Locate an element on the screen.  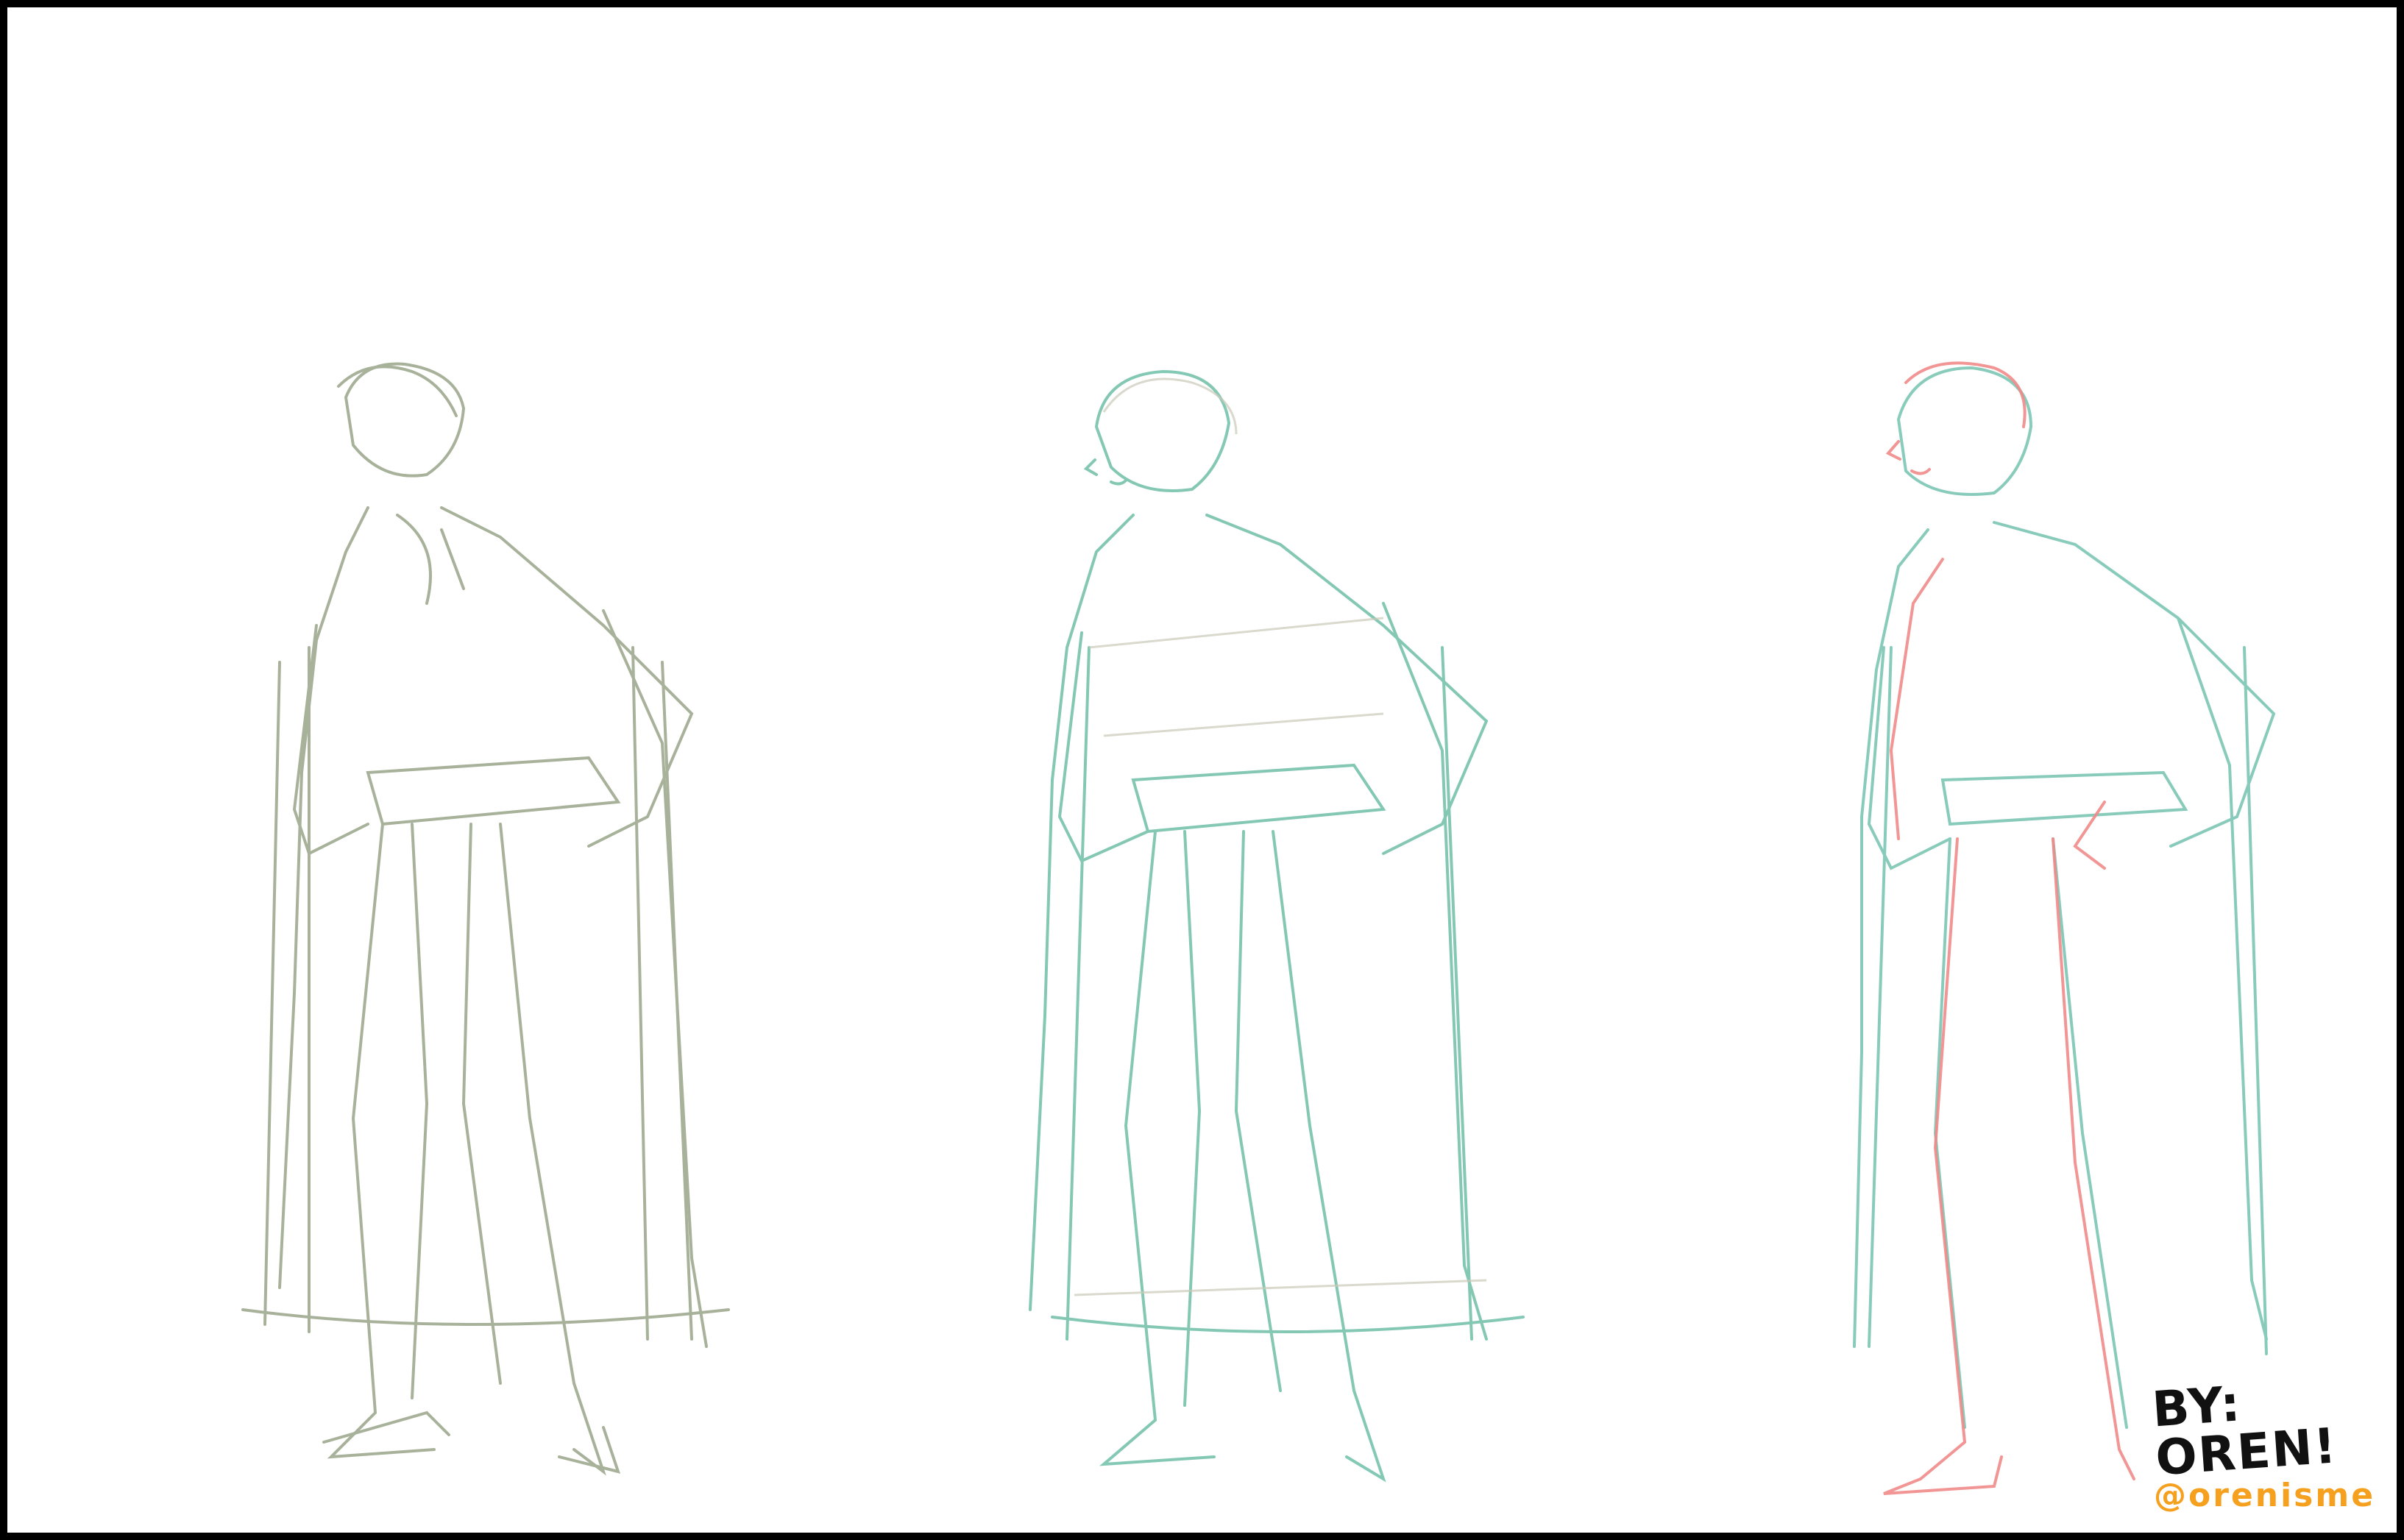
figure-lineart is located at coordinates (2064, 897).